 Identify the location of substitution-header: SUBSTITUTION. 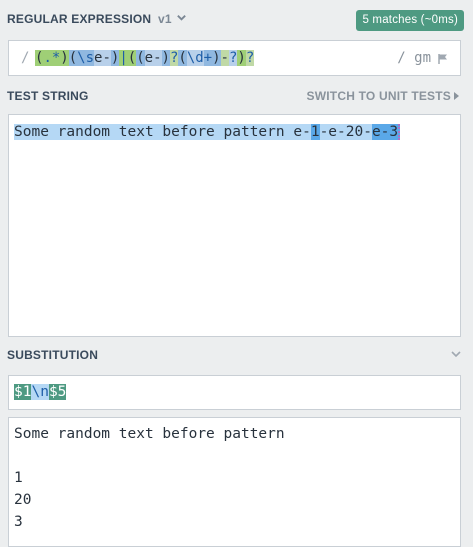
(236, 356).